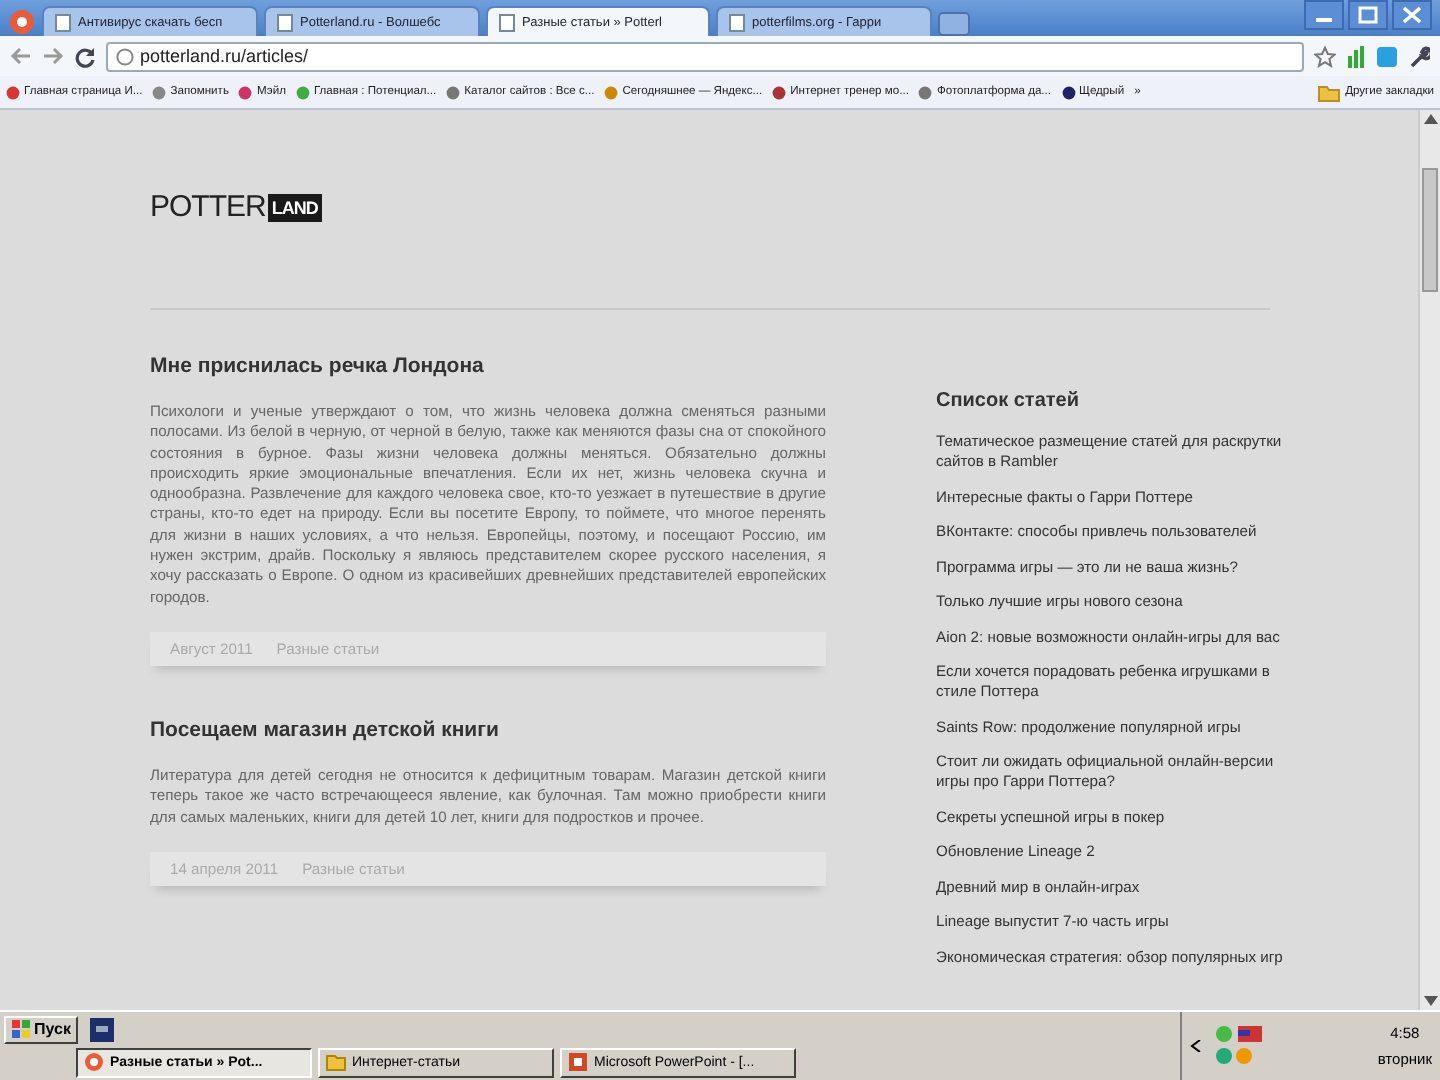 This screenshot has width=1440, height=1080. I want to click on scrollbar-thumb, so click(1430, 230).